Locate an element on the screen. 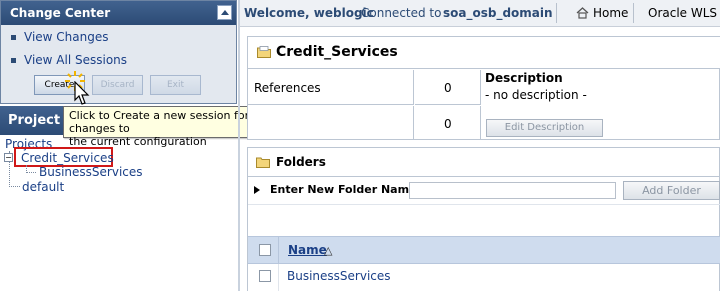 The height and width of the screenshot is (291, 720). change-center-title: Change Center is located at coordinates (60, 13).